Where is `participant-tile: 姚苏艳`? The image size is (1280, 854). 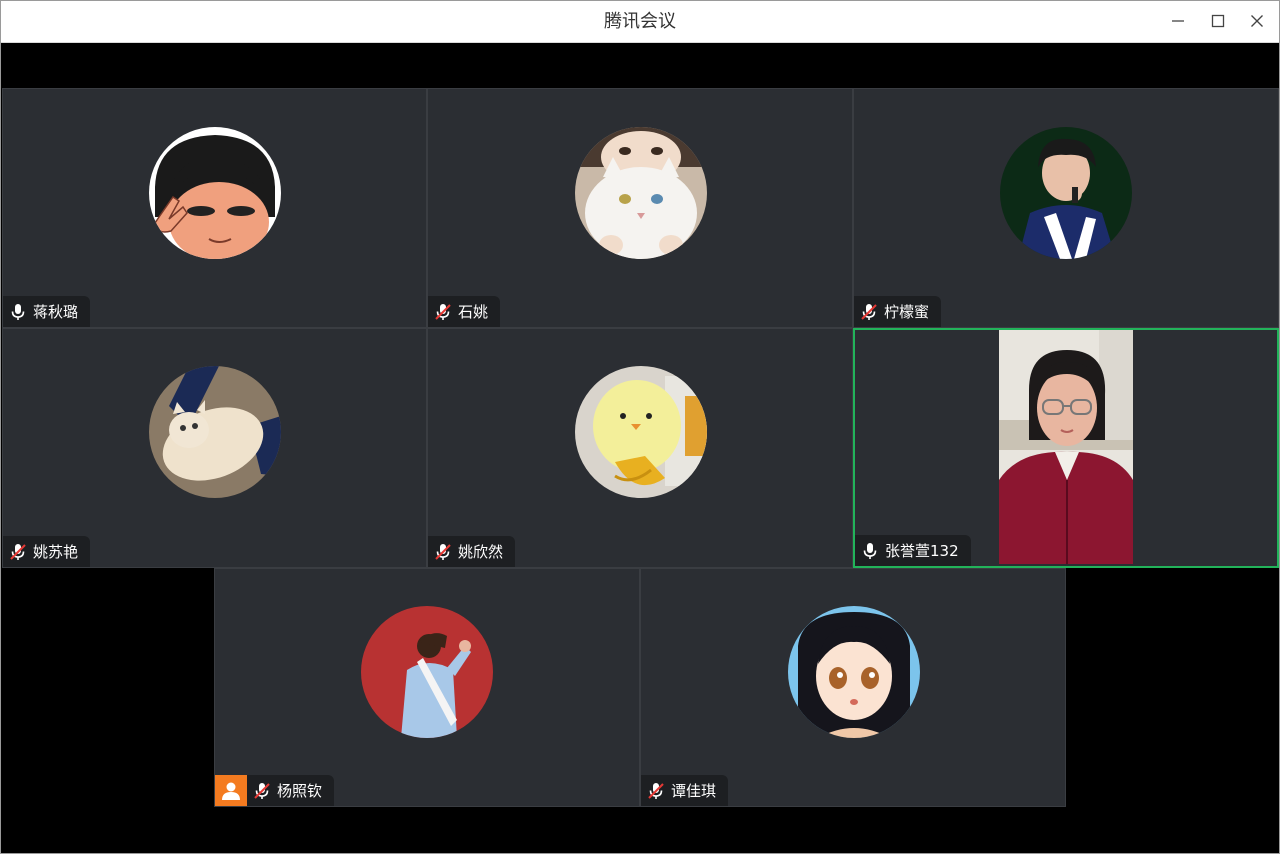
participant-tile: 姚苏艳 is located at coordinates (214, 448).